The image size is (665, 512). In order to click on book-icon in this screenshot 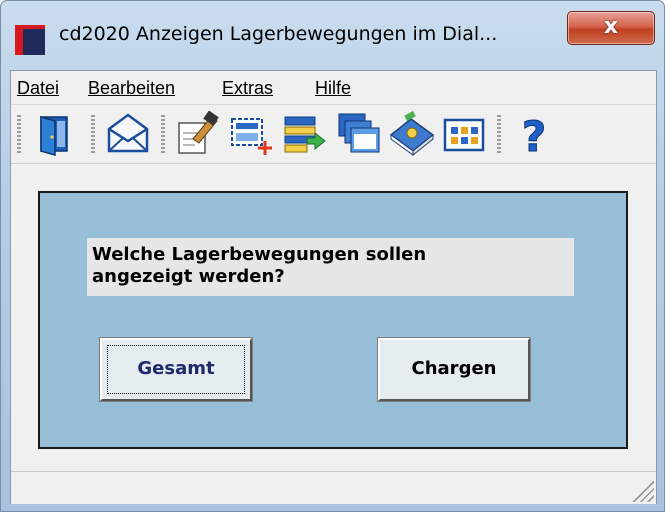, I will do `click(412, 134)`.